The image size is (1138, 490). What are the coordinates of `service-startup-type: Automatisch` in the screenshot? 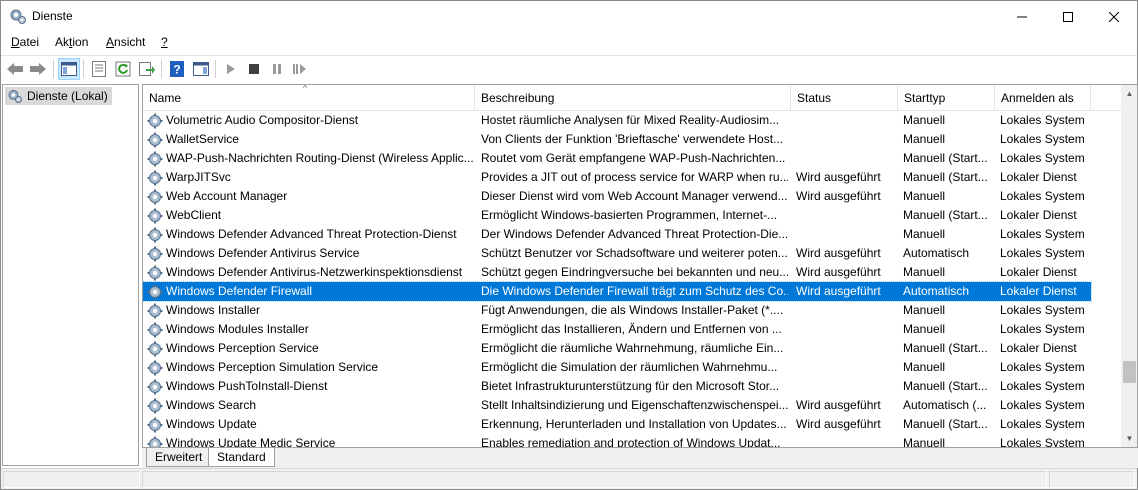 It's located at (936, 291).